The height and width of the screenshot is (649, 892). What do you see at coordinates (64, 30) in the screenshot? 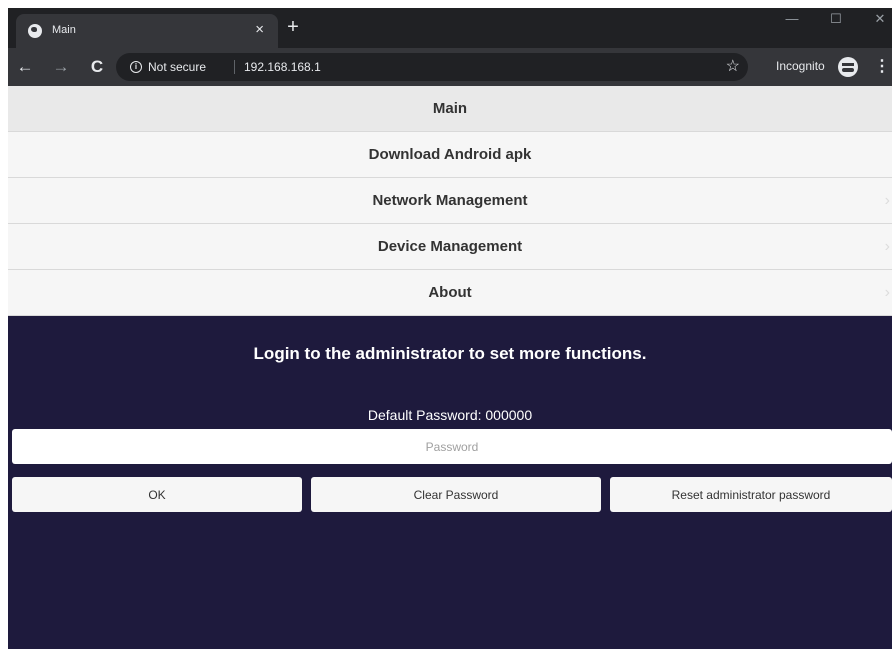
I see `tab-title: Main` at bounding box center [64, 30].